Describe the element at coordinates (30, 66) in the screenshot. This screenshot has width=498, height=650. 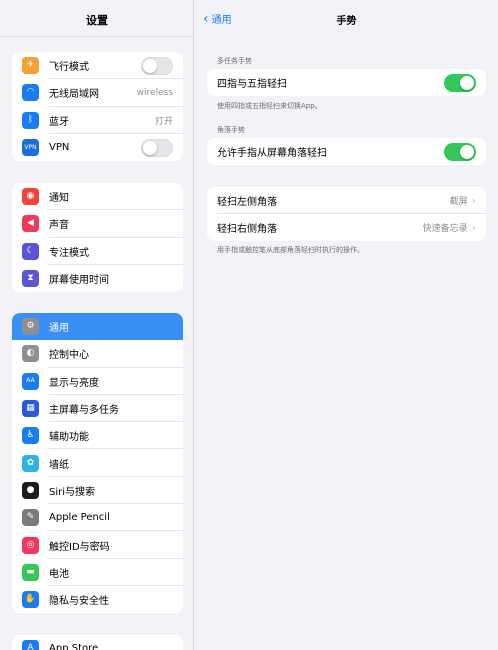
I see `airplane-icon: ✈` at that location.